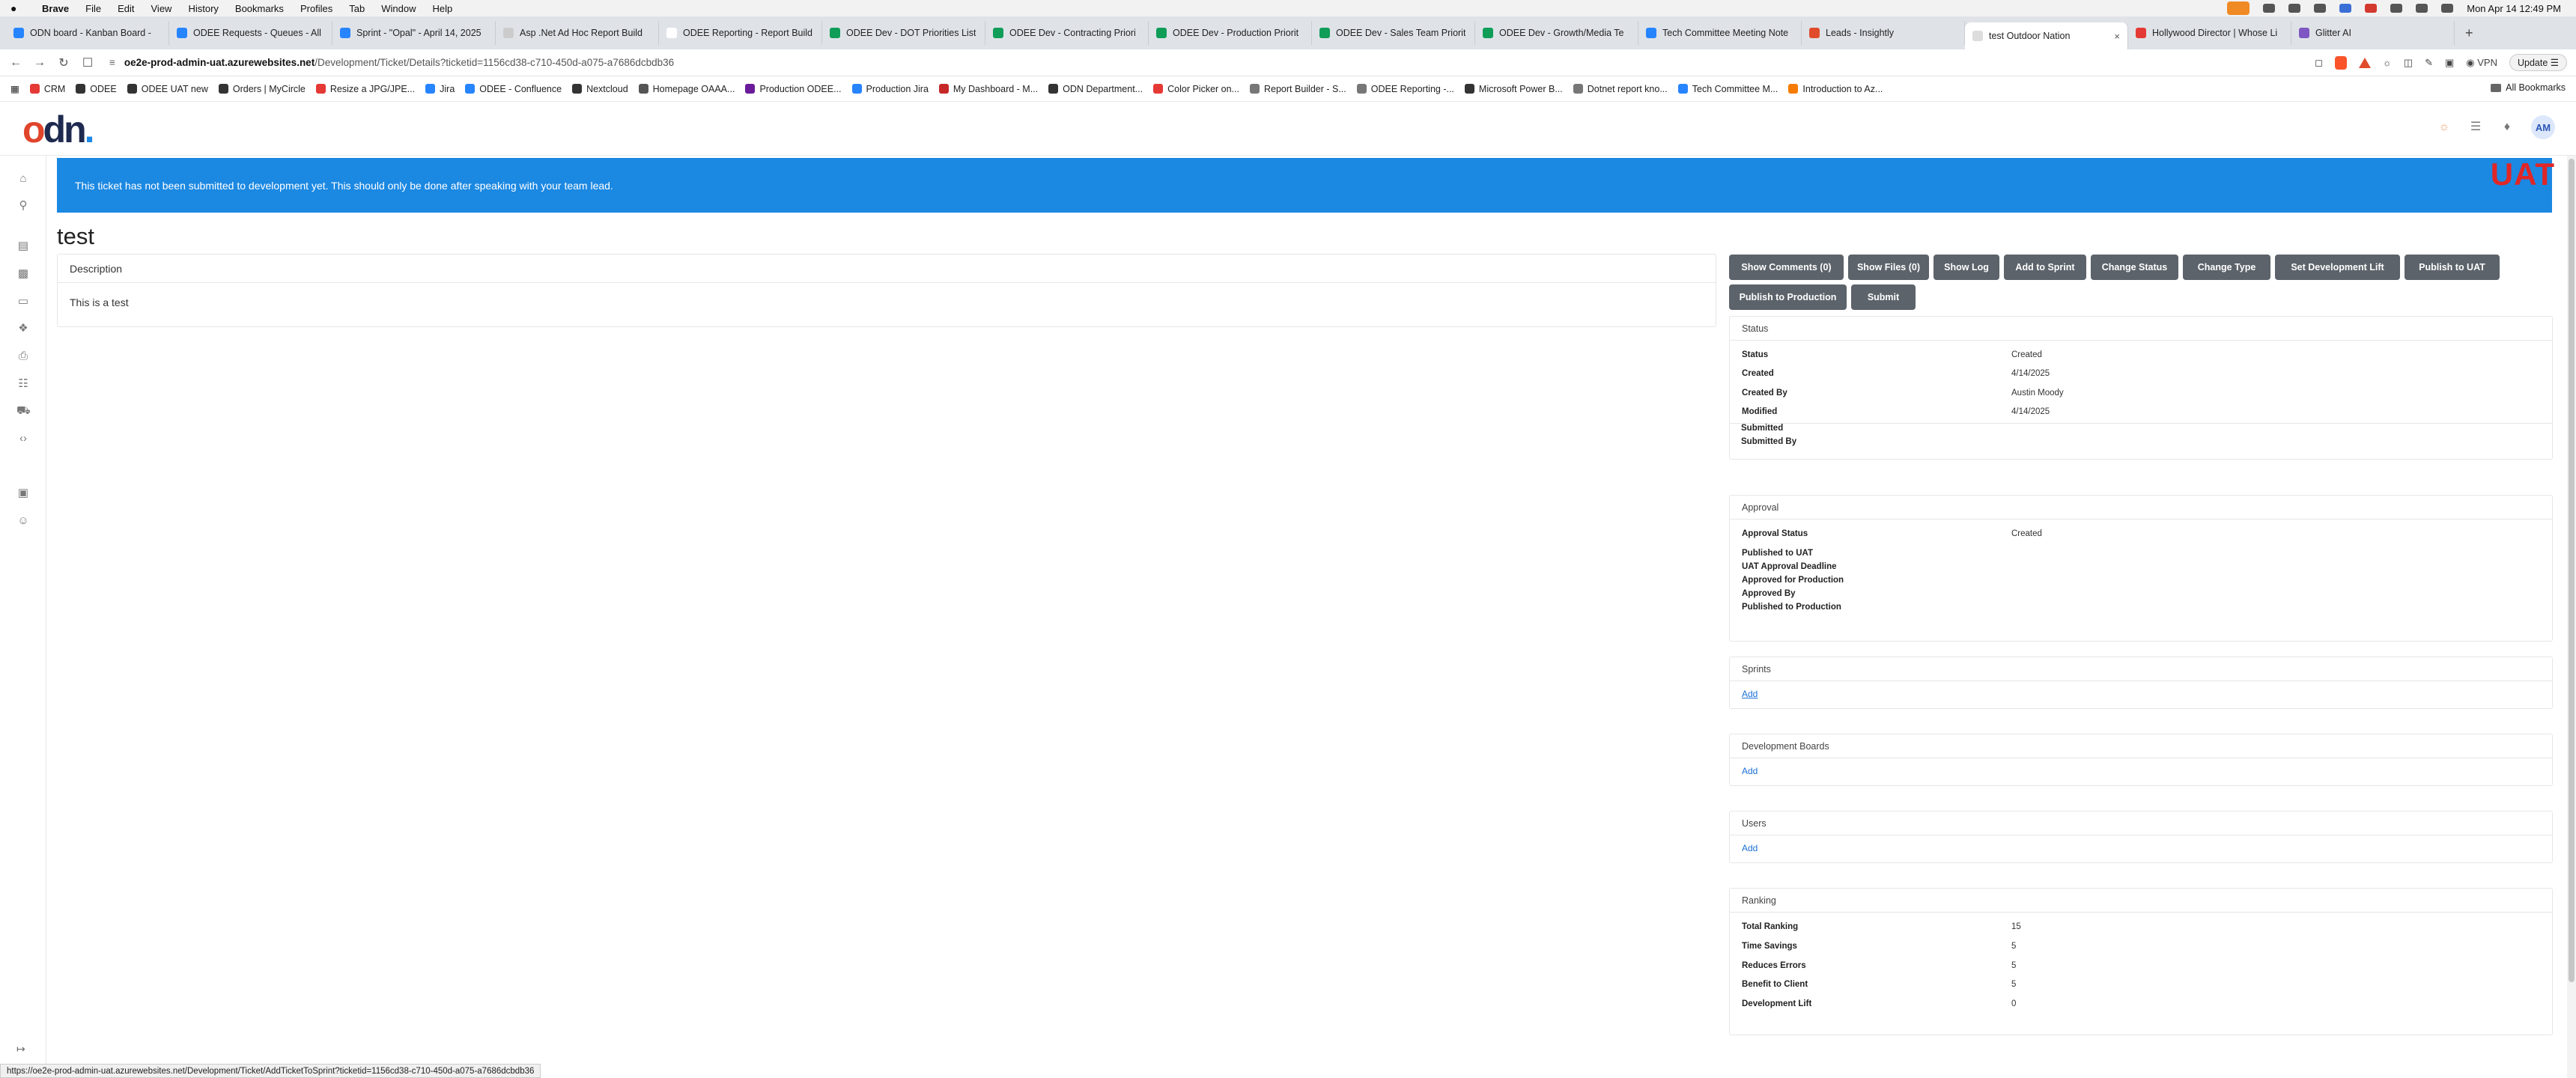  I want to click on browser-tab: ODEE Dev - DOT Priorities List, so click(903, 33).